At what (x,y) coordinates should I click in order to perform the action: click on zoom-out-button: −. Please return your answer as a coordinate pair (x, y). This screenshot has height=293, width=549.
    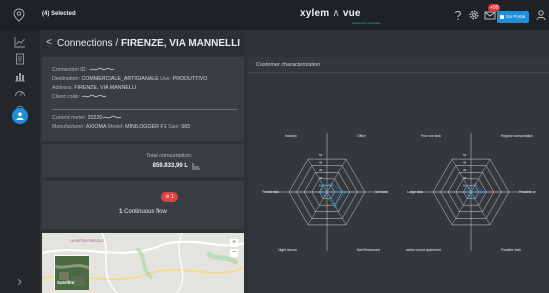
    Looking at the image, I should click on (234, 253).